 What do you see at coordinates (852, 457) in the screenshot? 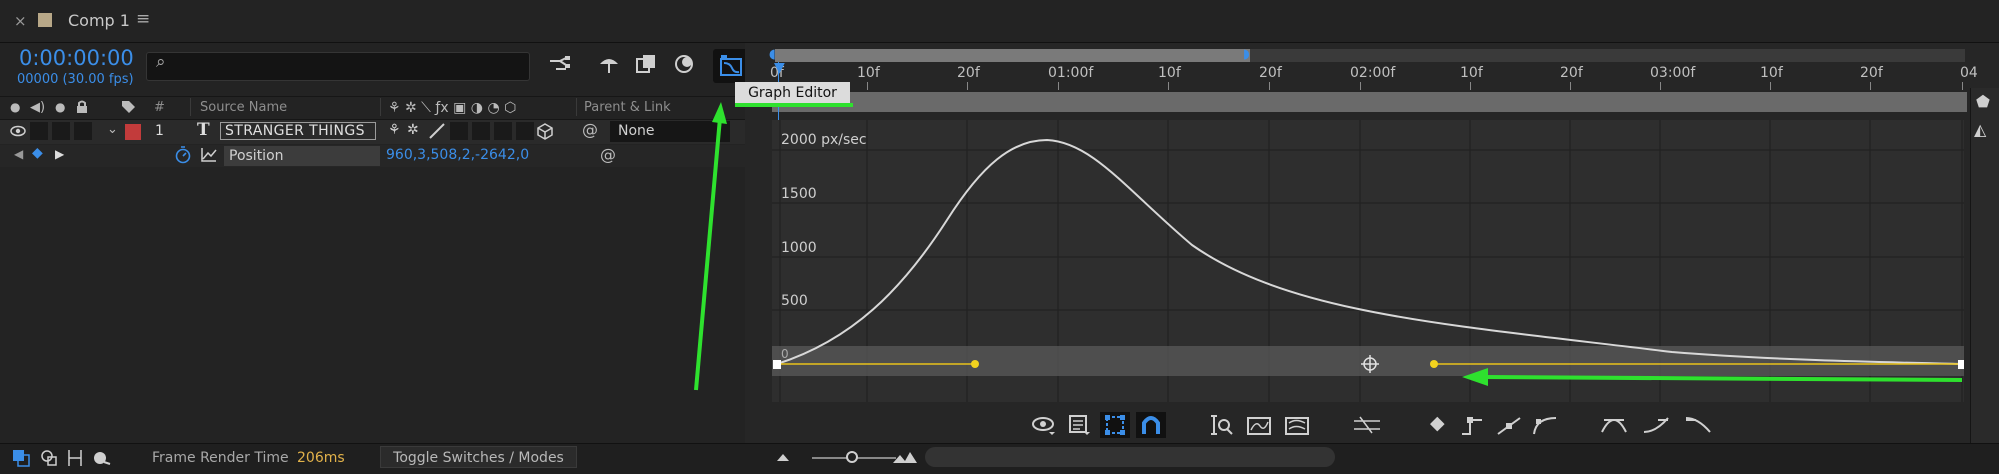
I see `zoom-slider-thumb` at bounding box center [852, 457].